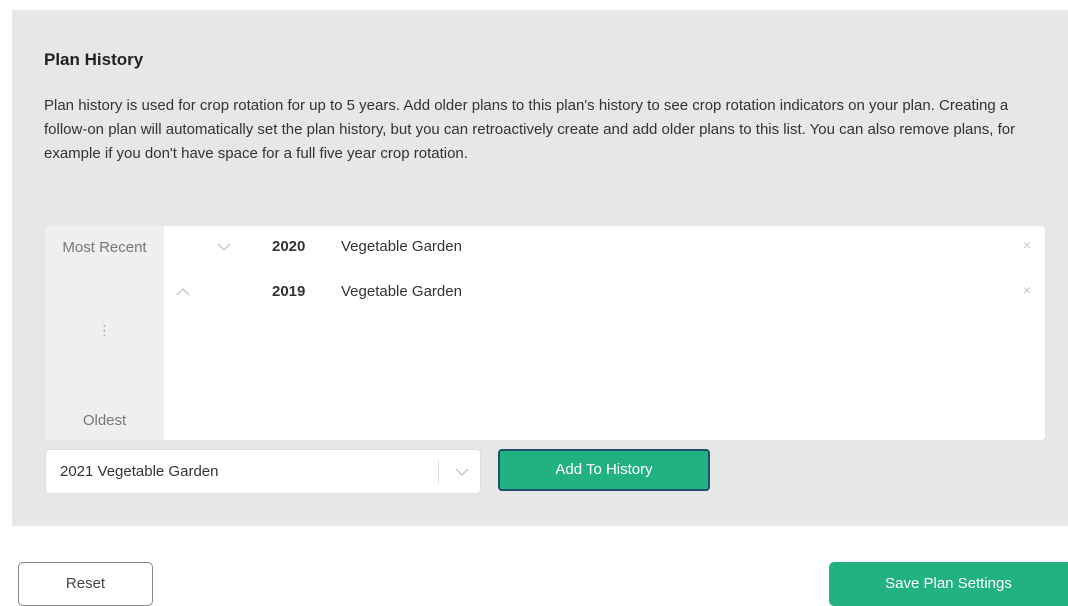 This screenshot has height=606, width=1068. Describe the element at coordinates (289, 246) in the screenshot. I see `plan-year: 2020` at that location.